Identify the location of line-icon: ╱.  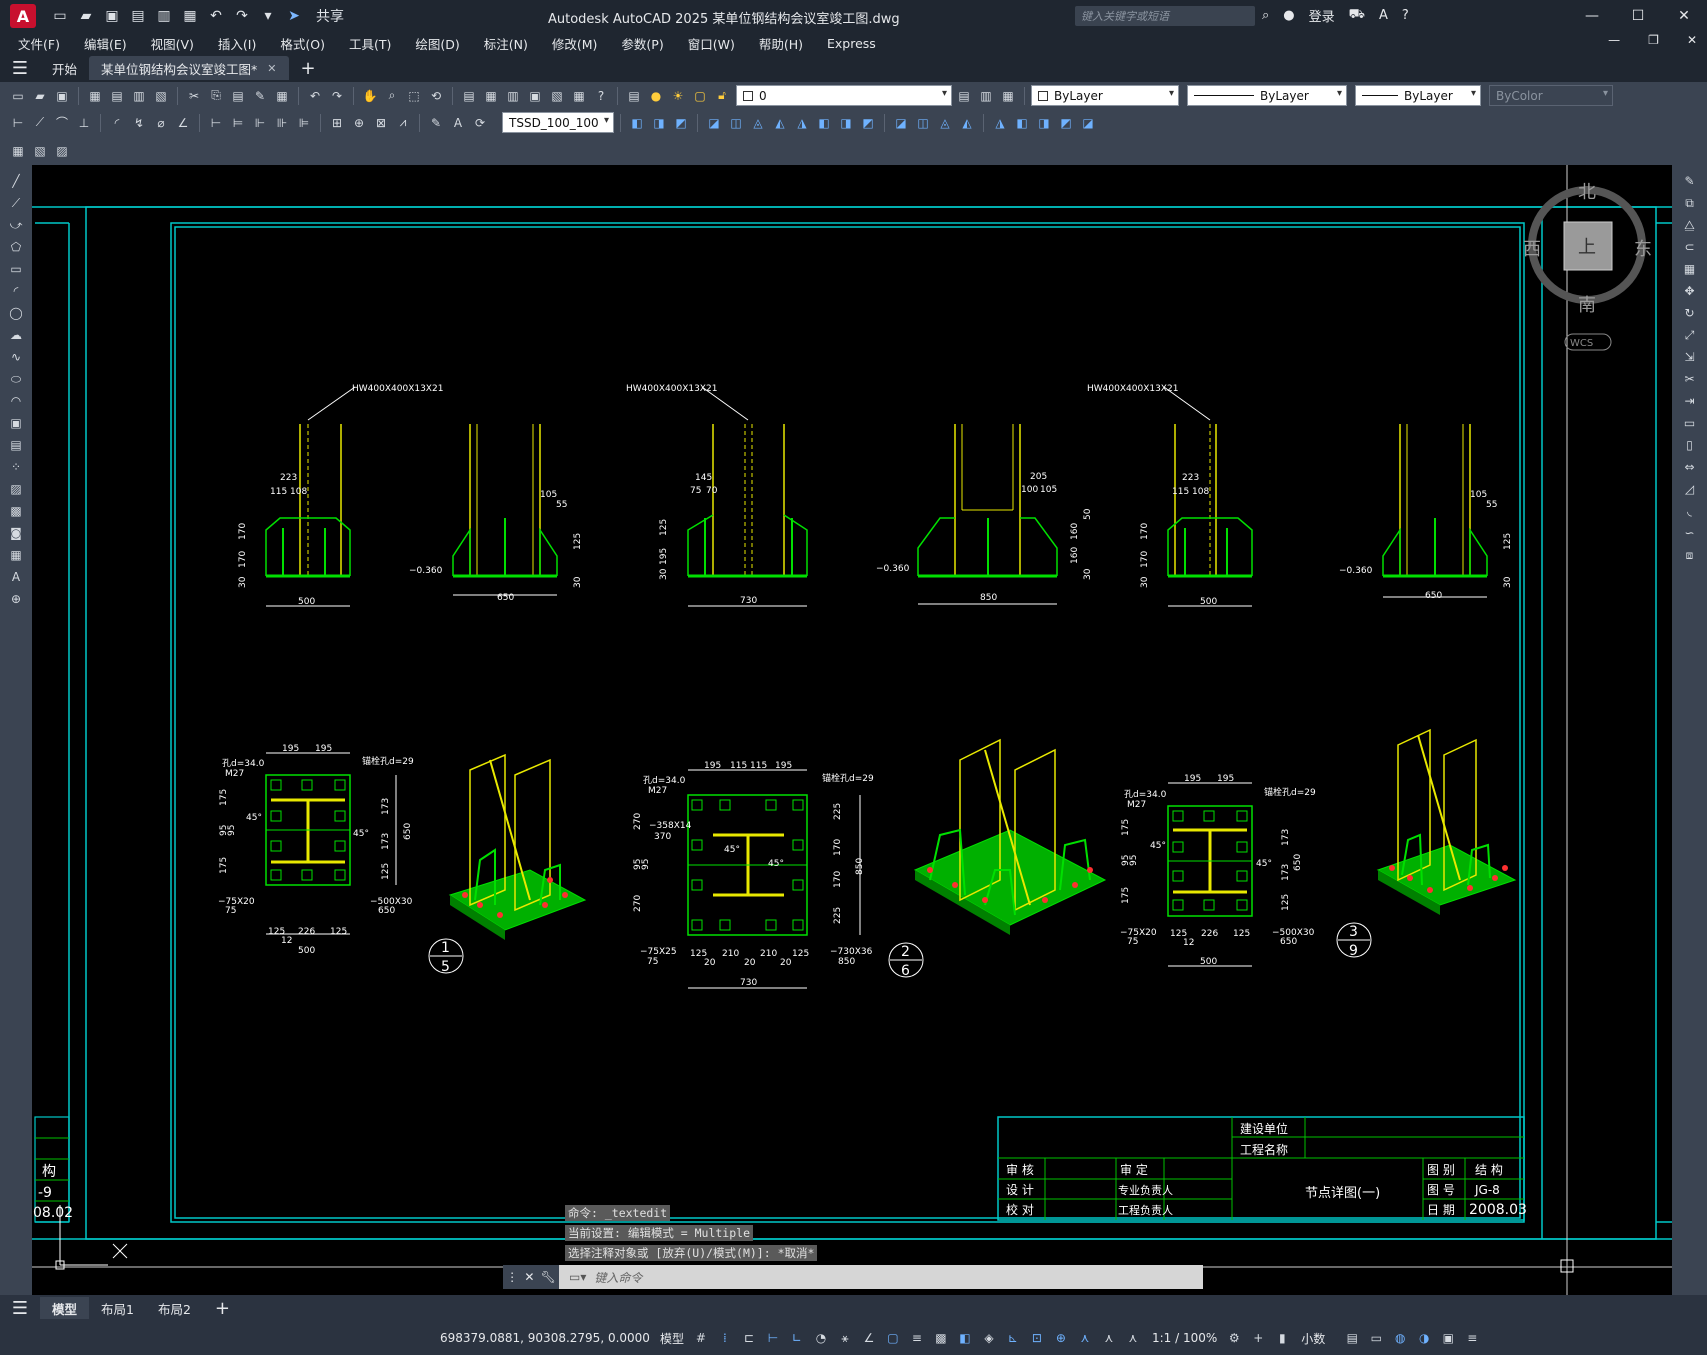
(16, 181).